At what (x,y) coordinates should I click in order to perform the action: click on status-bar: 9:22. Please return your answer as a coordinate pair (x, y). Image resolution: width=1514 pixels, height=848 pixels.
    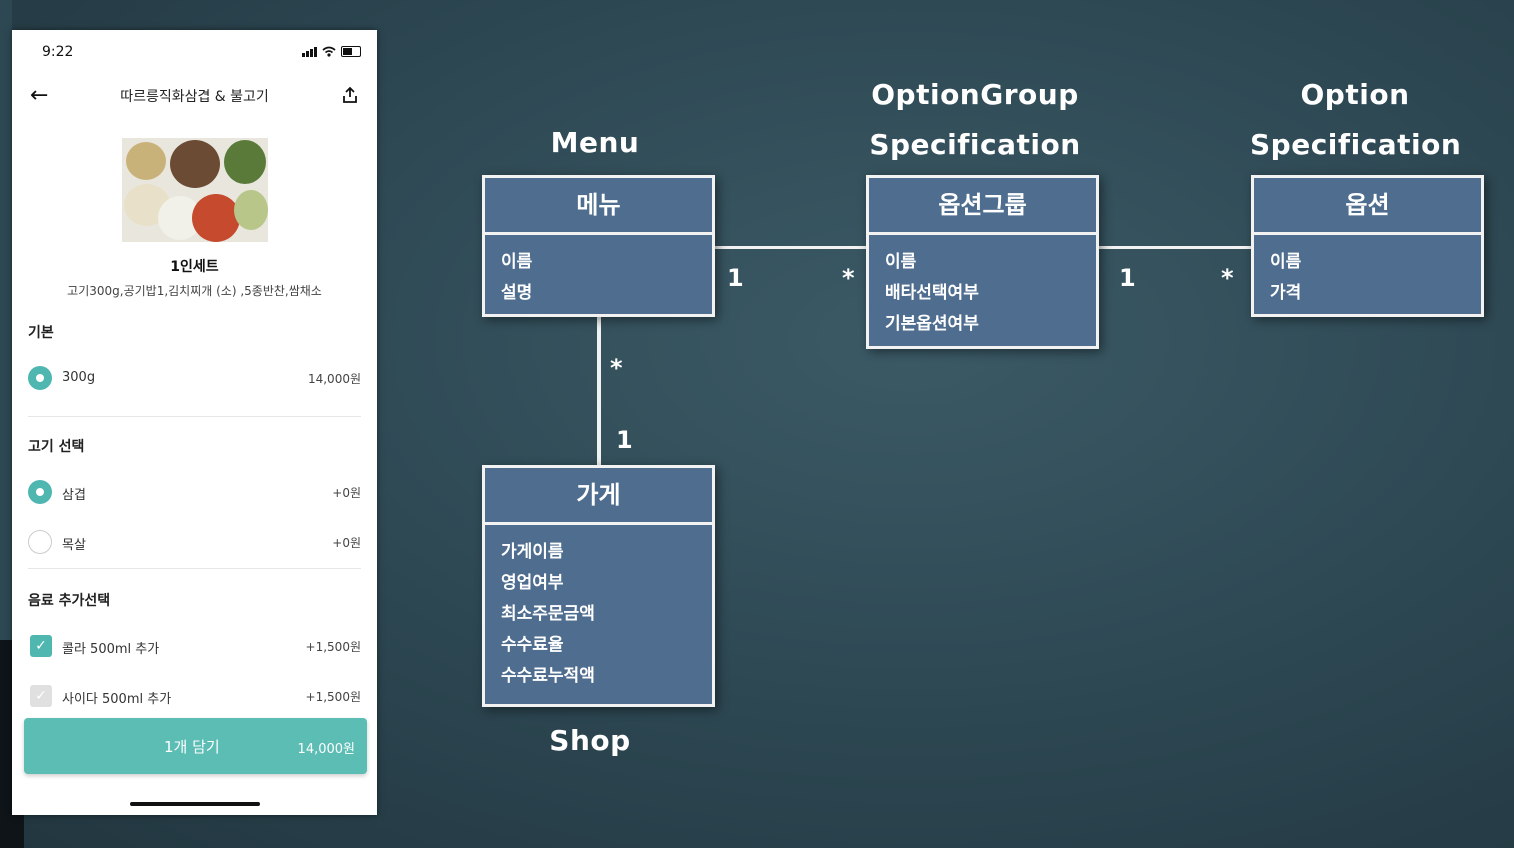
    Looking at the image, I should click on (201, 53).